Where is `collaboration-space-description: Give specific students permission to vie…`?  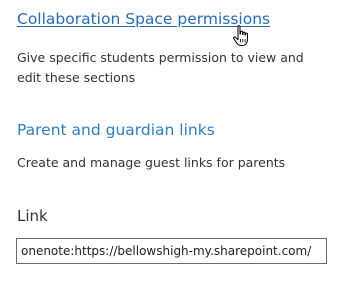 collaboration-space-description: Give specific students permission to vie… is located at coordinates (160, 67).